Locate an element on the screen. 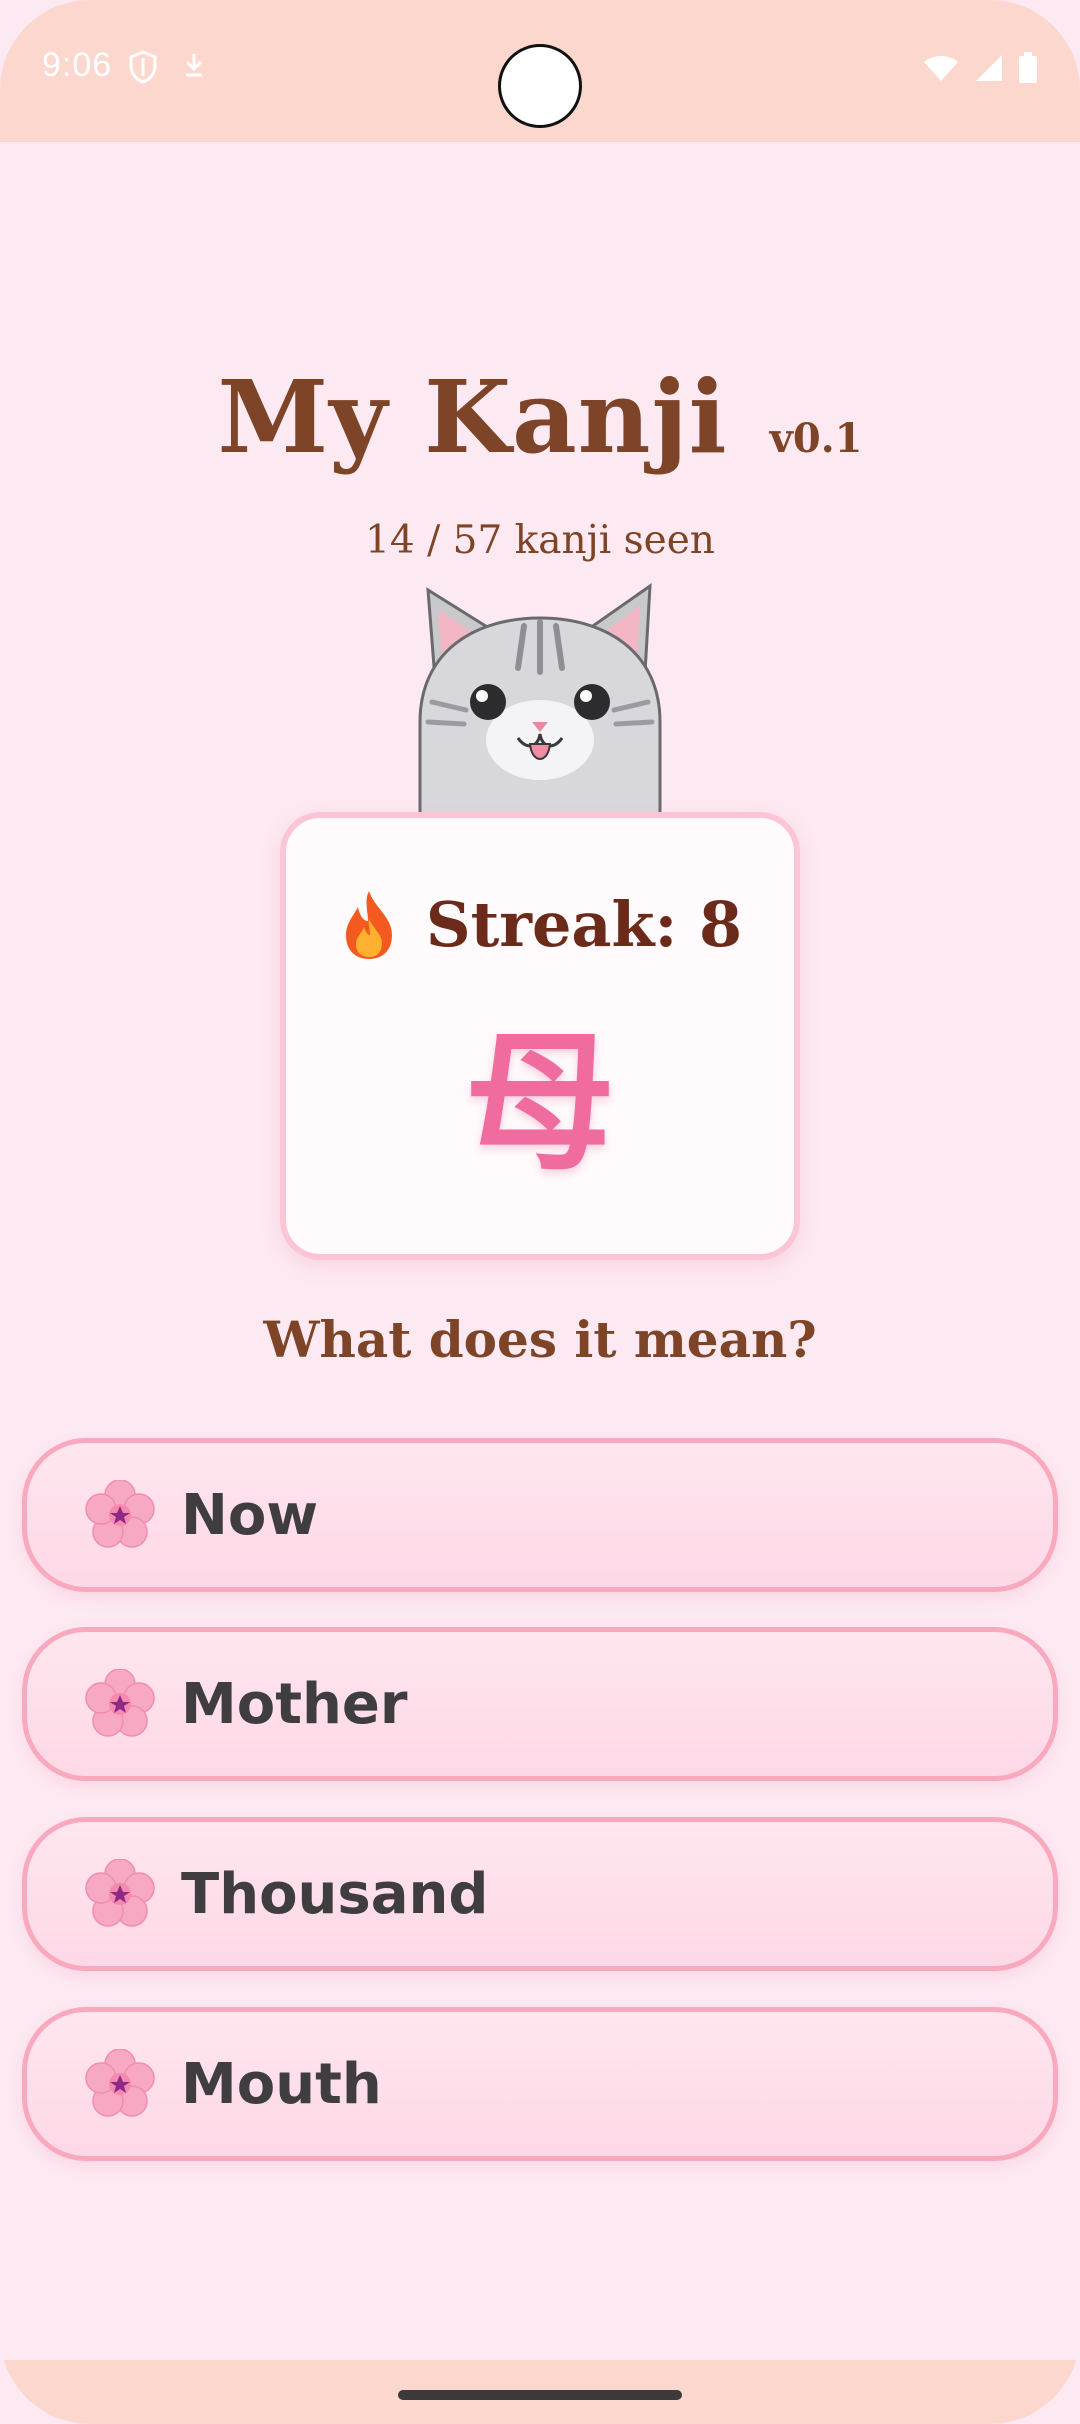  front-camera is located at coordinates (540, 86).